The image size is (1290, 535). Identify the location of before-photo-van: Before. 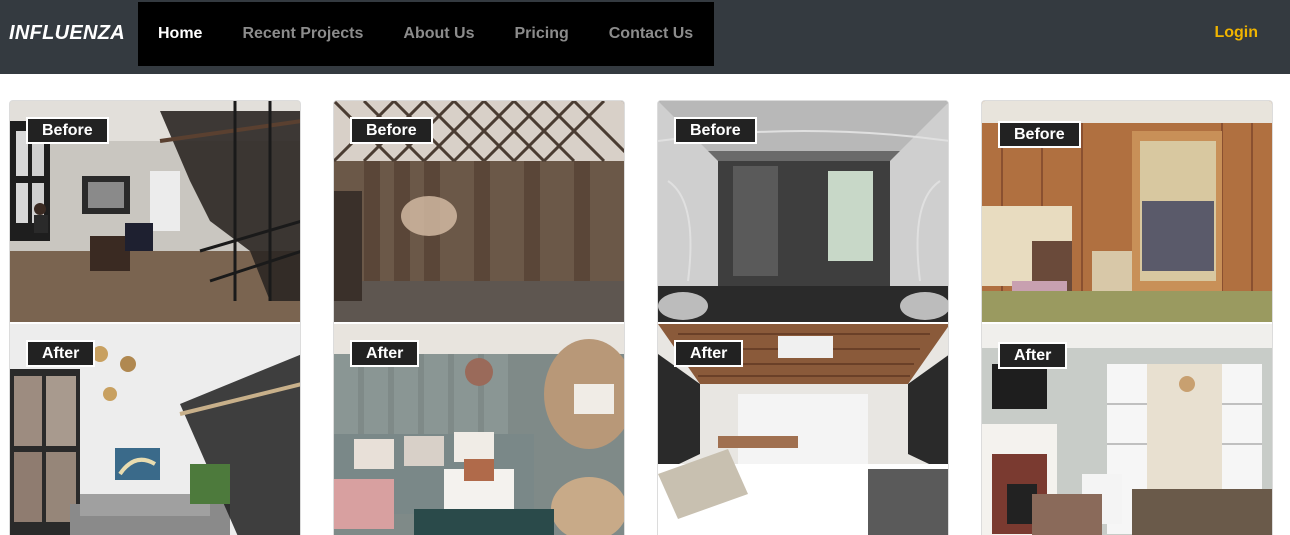
(803, 211).